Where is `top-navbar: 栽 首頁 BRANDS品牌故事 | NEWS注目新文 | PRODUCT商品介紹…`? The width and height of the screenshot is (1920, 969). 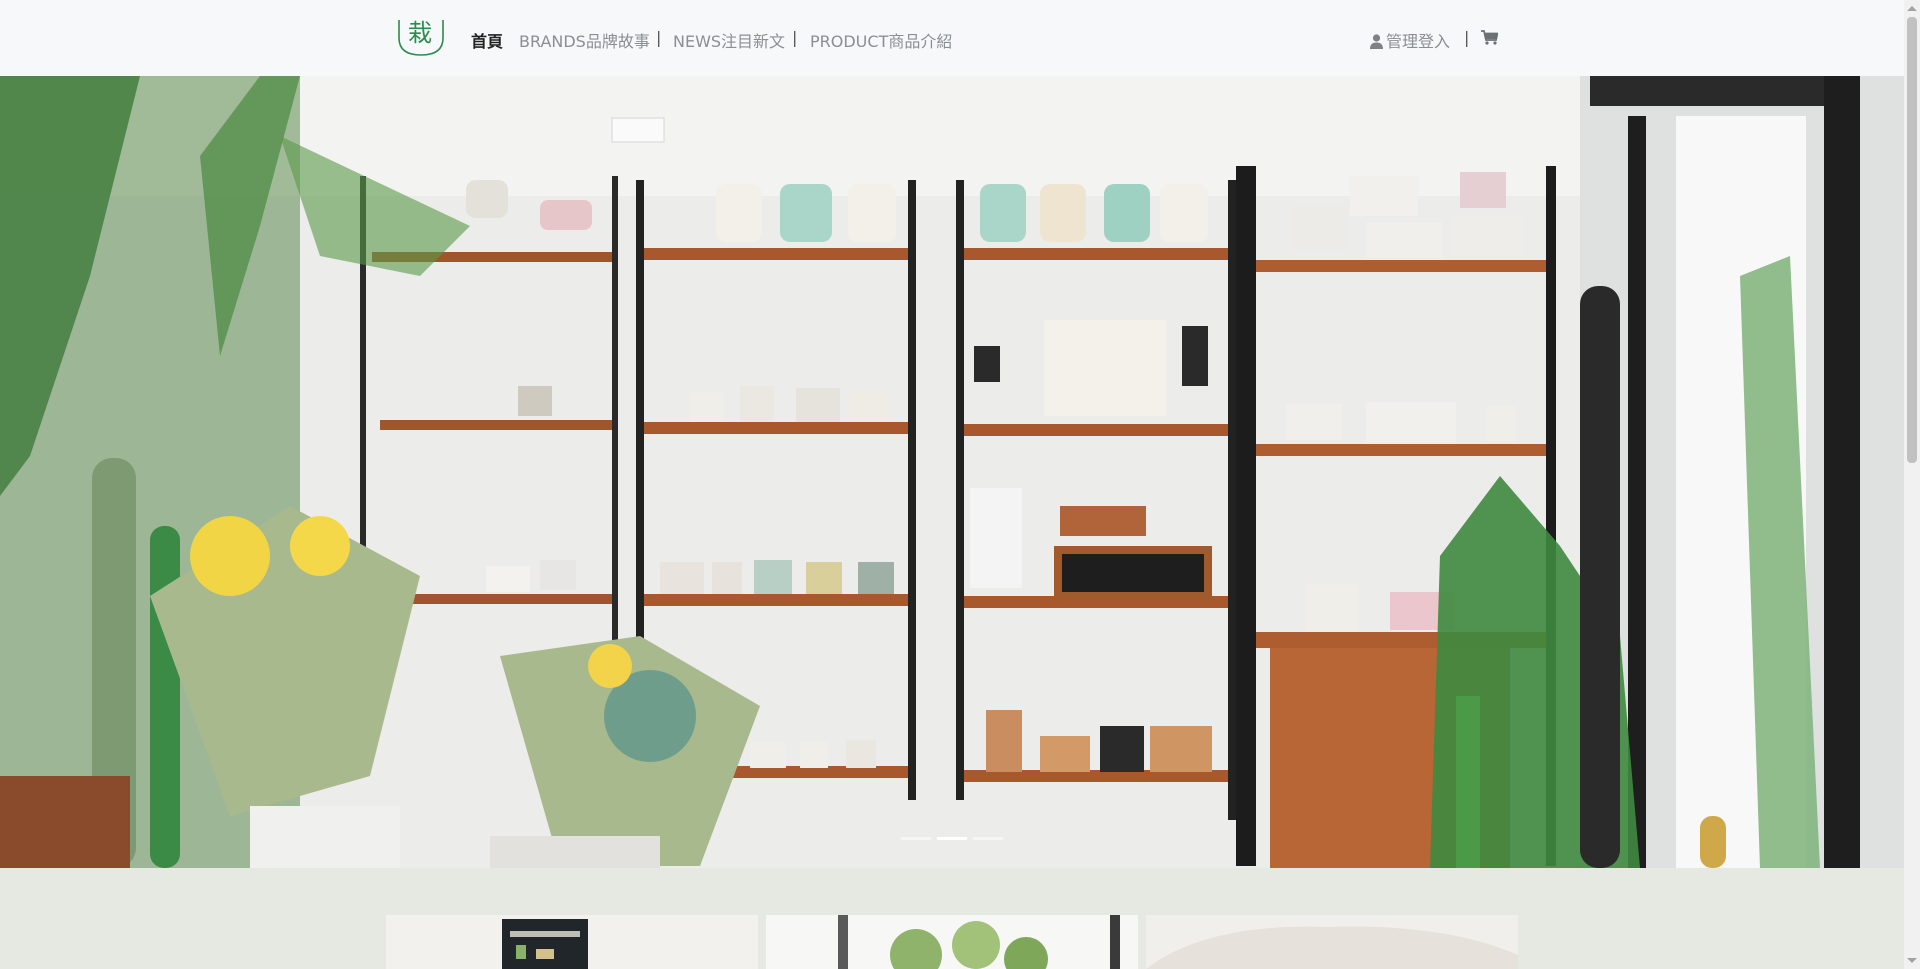 top-navbar: 栽 首頁 BRANDS品牌故事 | NEWS注目新文 | PRODUCT商品介紹… is located at coordinates (952, 38).